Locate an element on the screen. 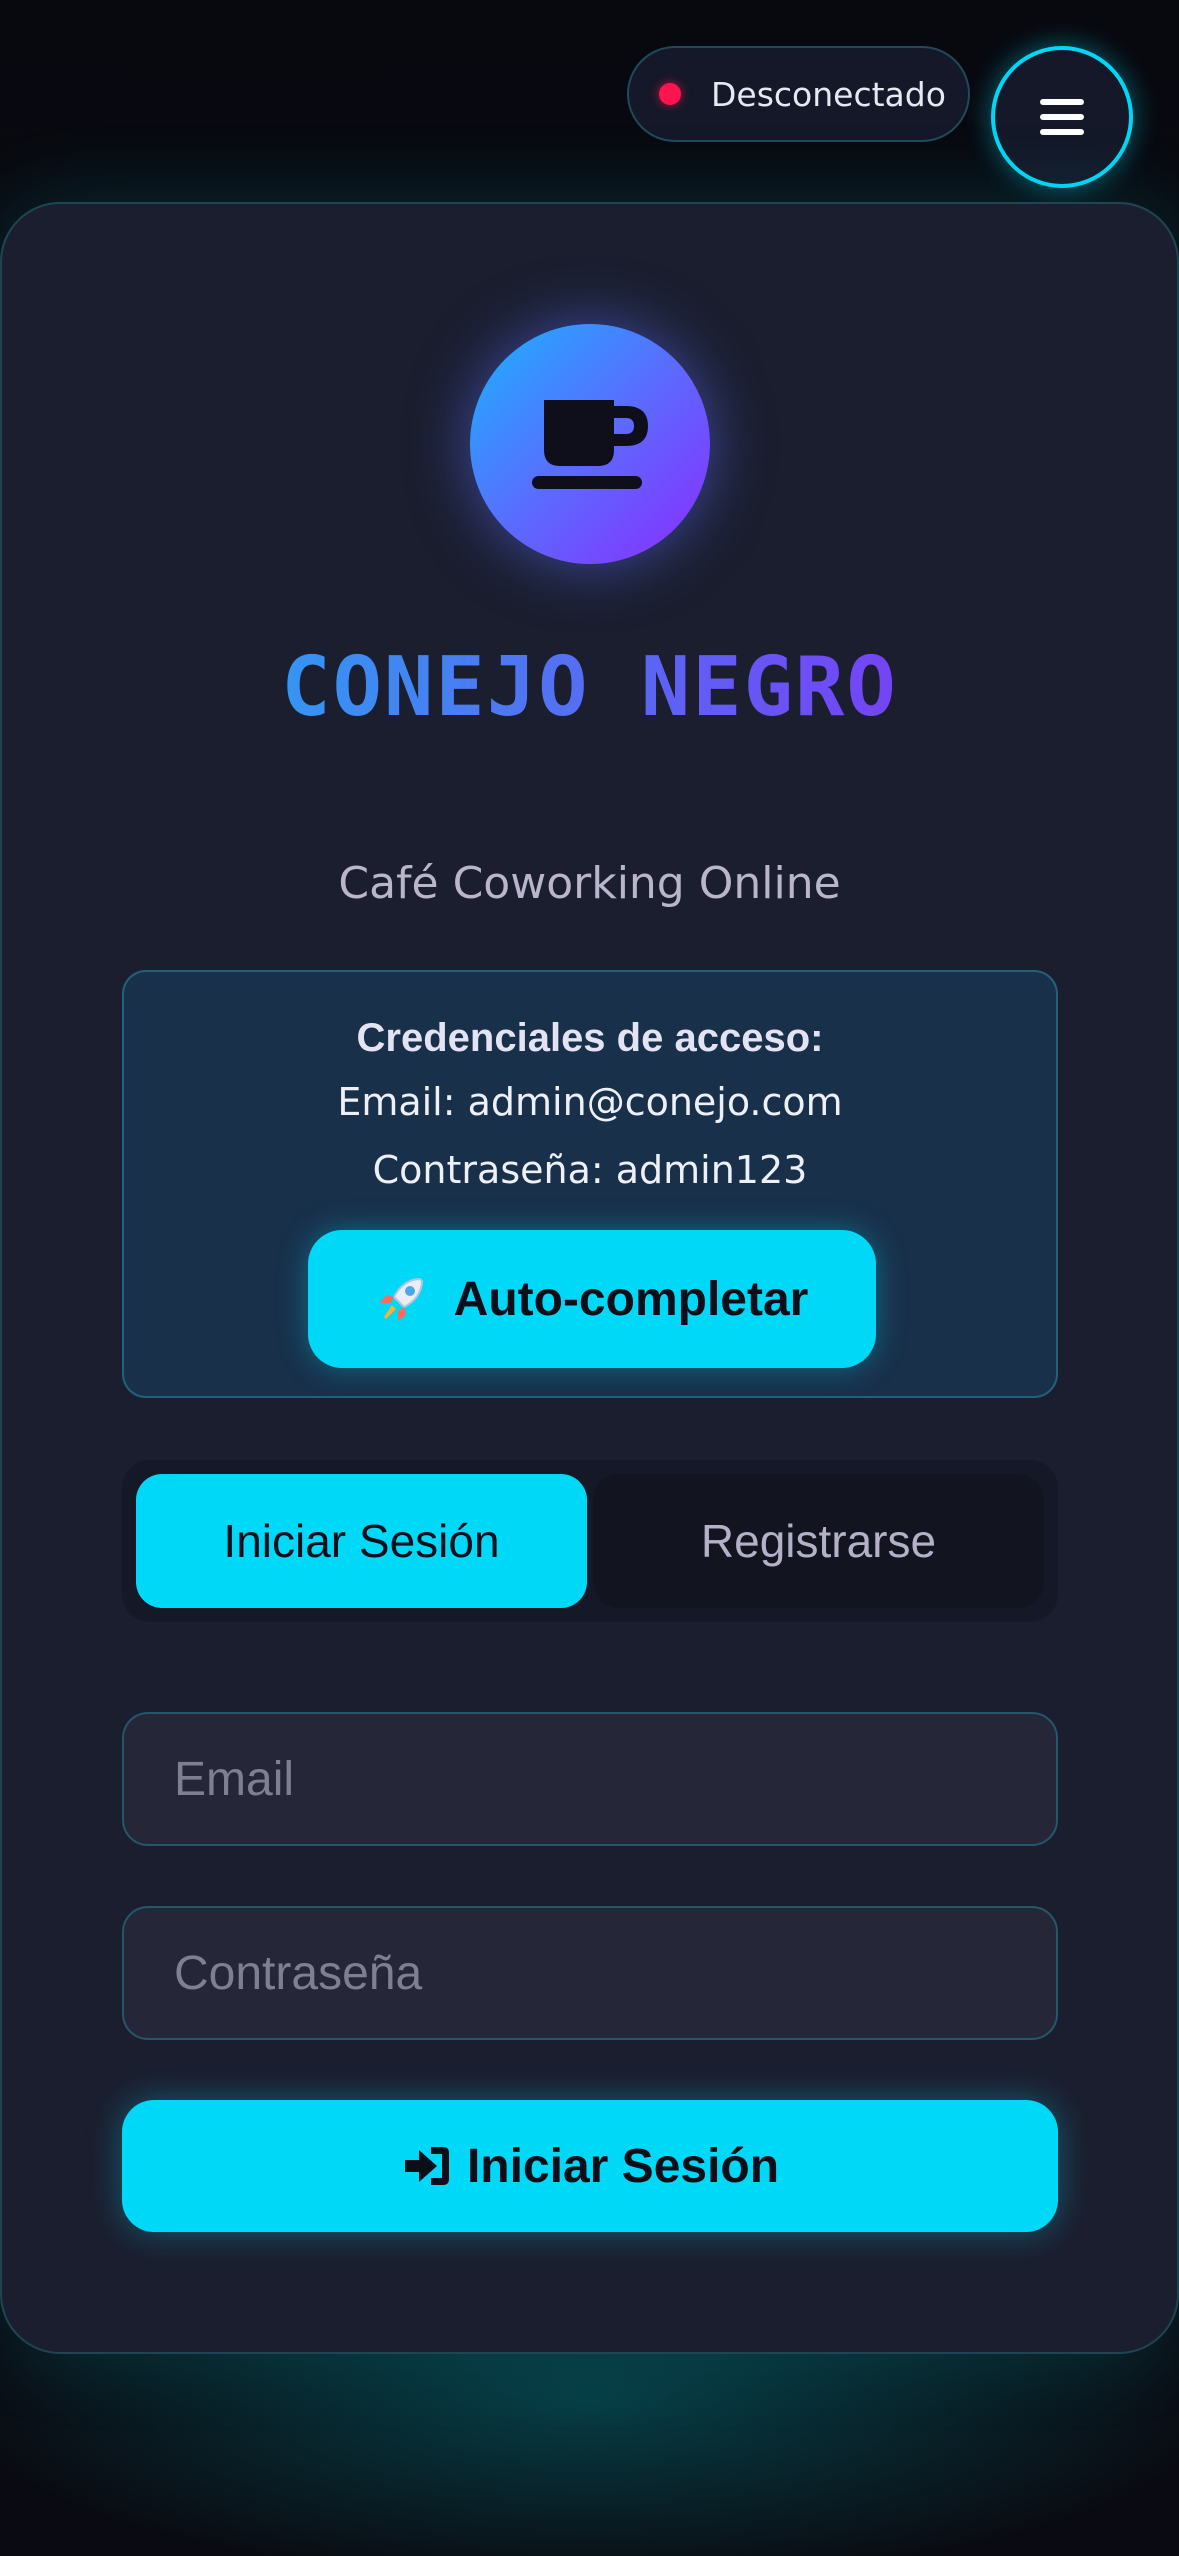  credentials-email: Email: admin@conejo.com is located at coordinates (590, 1102).